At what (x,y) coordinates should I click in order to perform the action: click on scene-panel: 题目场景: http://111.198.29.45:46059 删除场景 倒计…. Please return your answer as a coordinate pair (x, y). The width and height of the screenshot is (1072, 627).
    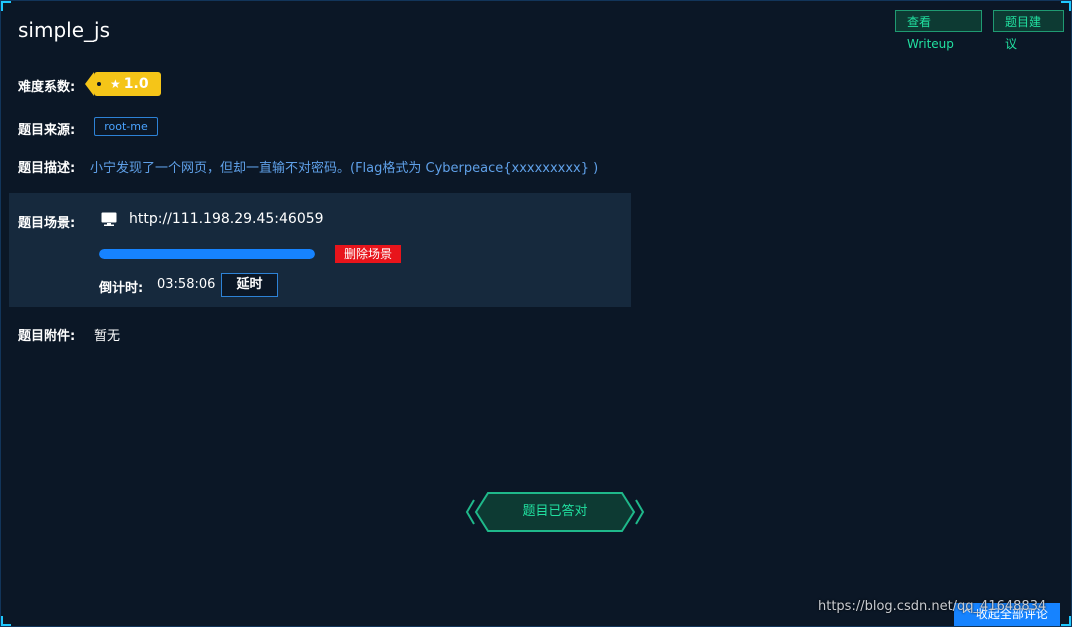
    Looking at the image, I should click on (320, 250).